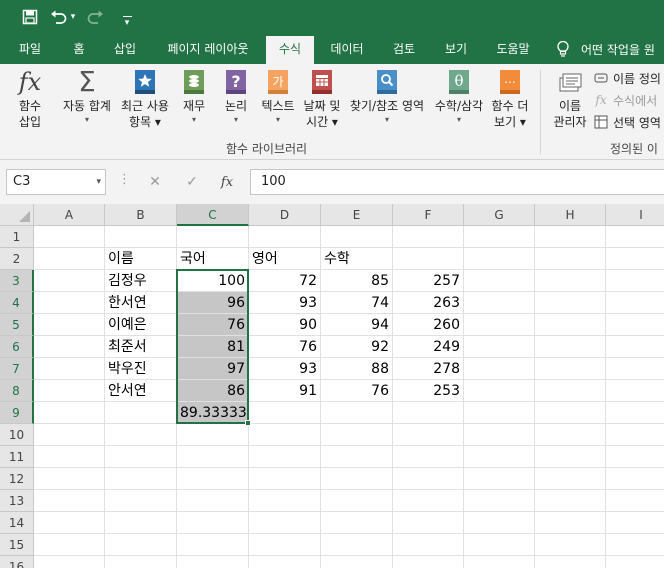  What do you see at coordinates (627, 122) in the screenshot?
I see `create-from-selection-button: 선택 영역` at bounding box center [627, 122].